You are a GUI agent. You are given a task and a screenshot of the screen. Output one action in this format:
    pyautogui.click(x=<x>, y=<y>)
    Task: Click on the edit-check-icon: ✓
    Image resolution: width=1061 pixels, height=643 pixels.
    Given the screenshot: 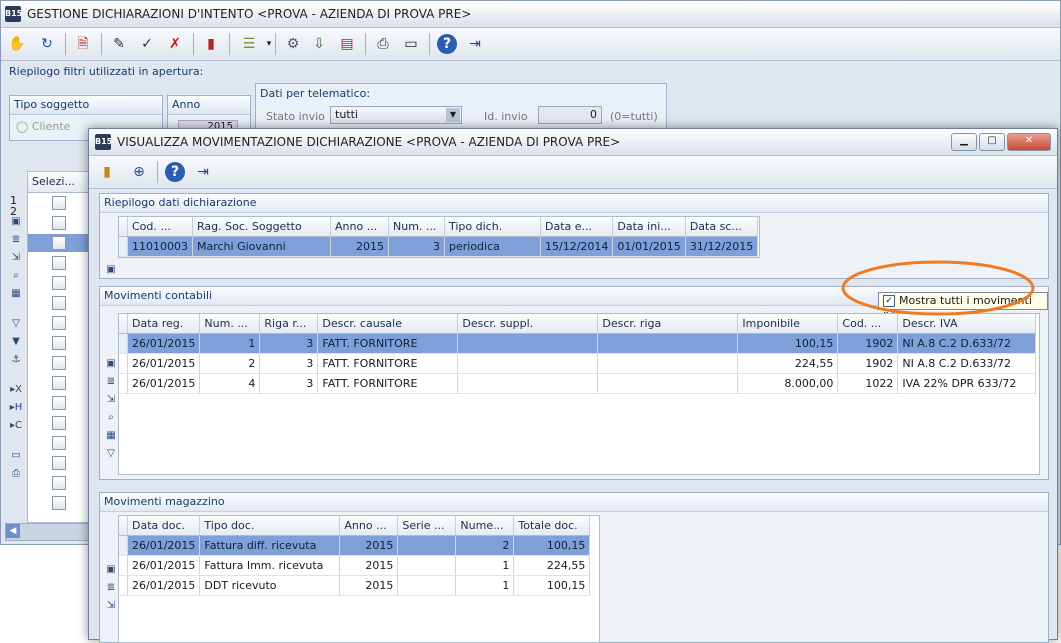 What is the action you would take?
    pyautogui.click(x=147, y=44)
    